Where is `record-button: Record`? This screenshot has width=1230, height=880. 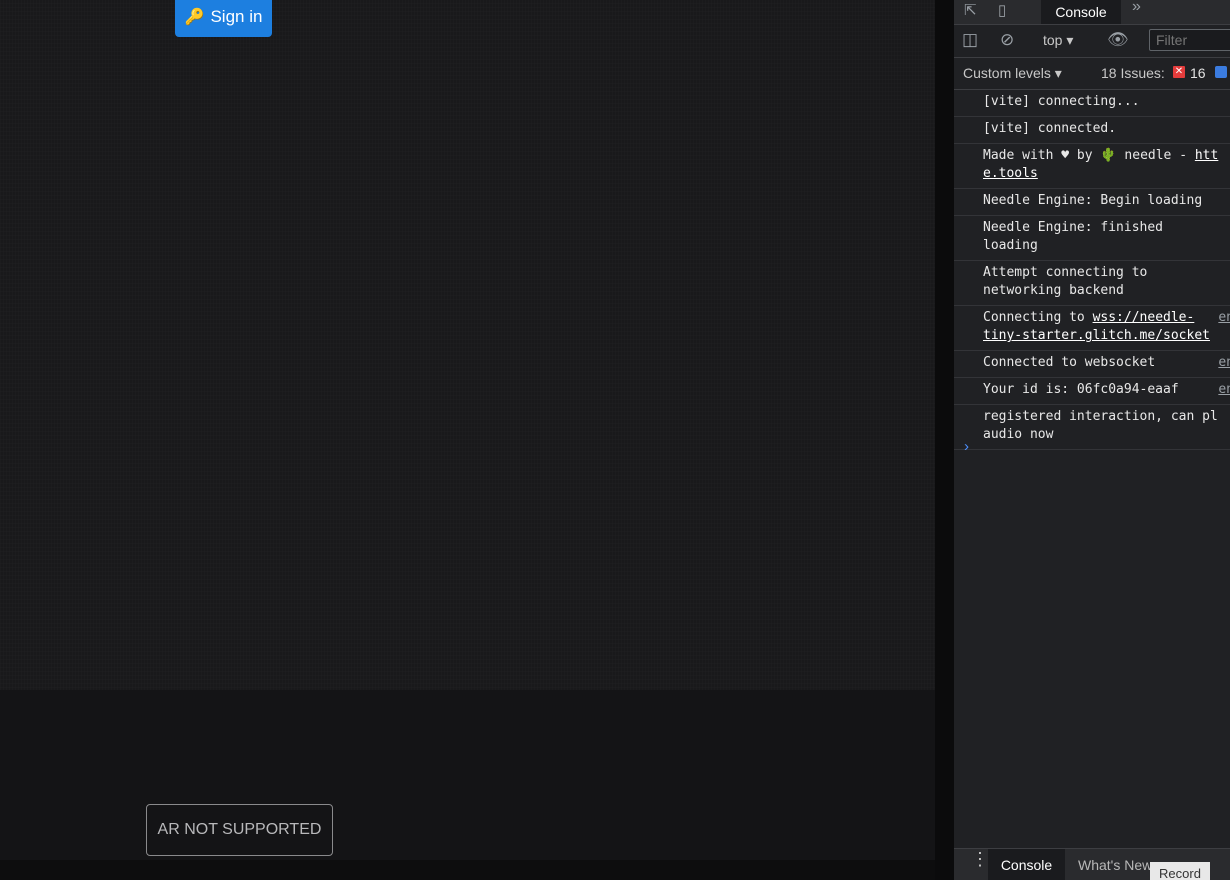 record-button: Record is located at coordinates (1180, 871).